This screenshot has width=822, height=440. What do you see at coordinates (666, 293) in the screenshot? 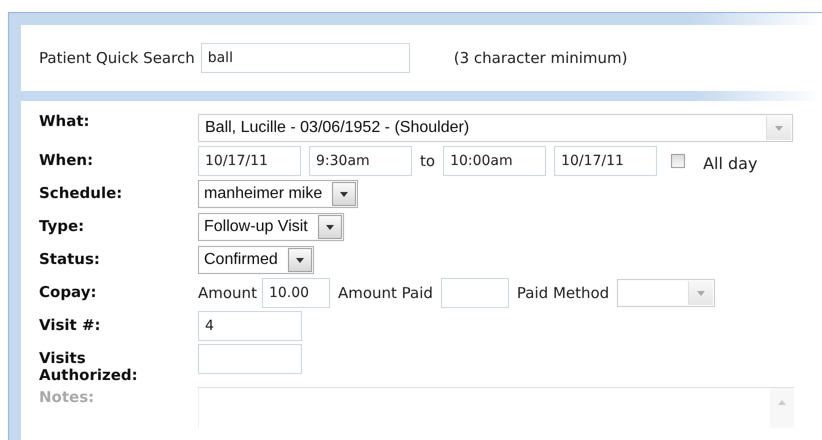
I see `paid-method-dropdown` at bounding box center [666, 293].